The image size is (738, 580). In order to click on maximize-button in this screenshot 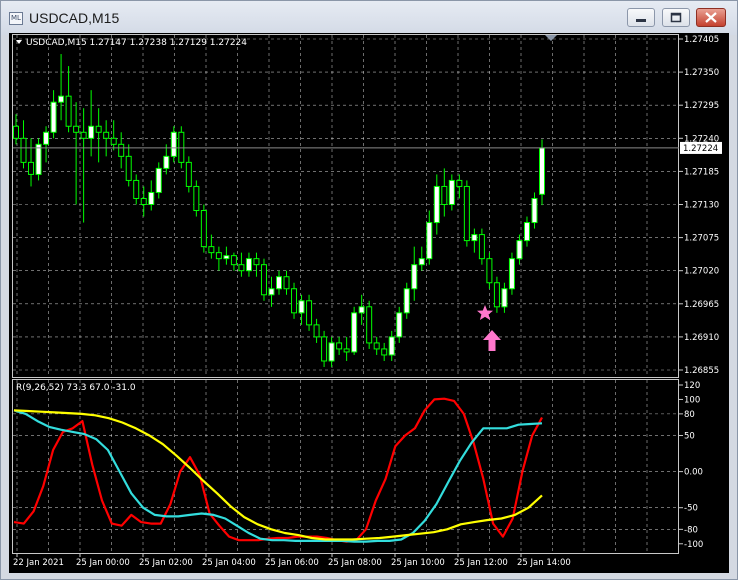, I will do `click(676, 17)`.